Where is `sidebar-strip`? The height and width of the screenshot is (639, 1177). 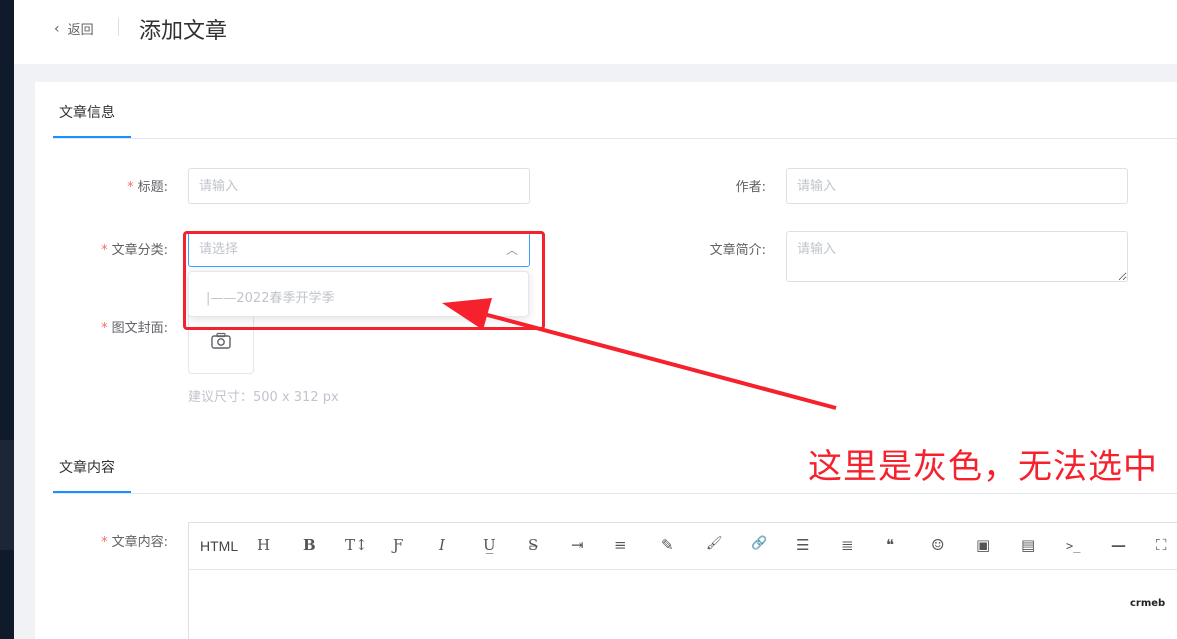
sidebar-strip is located at coordinates (7, 319).